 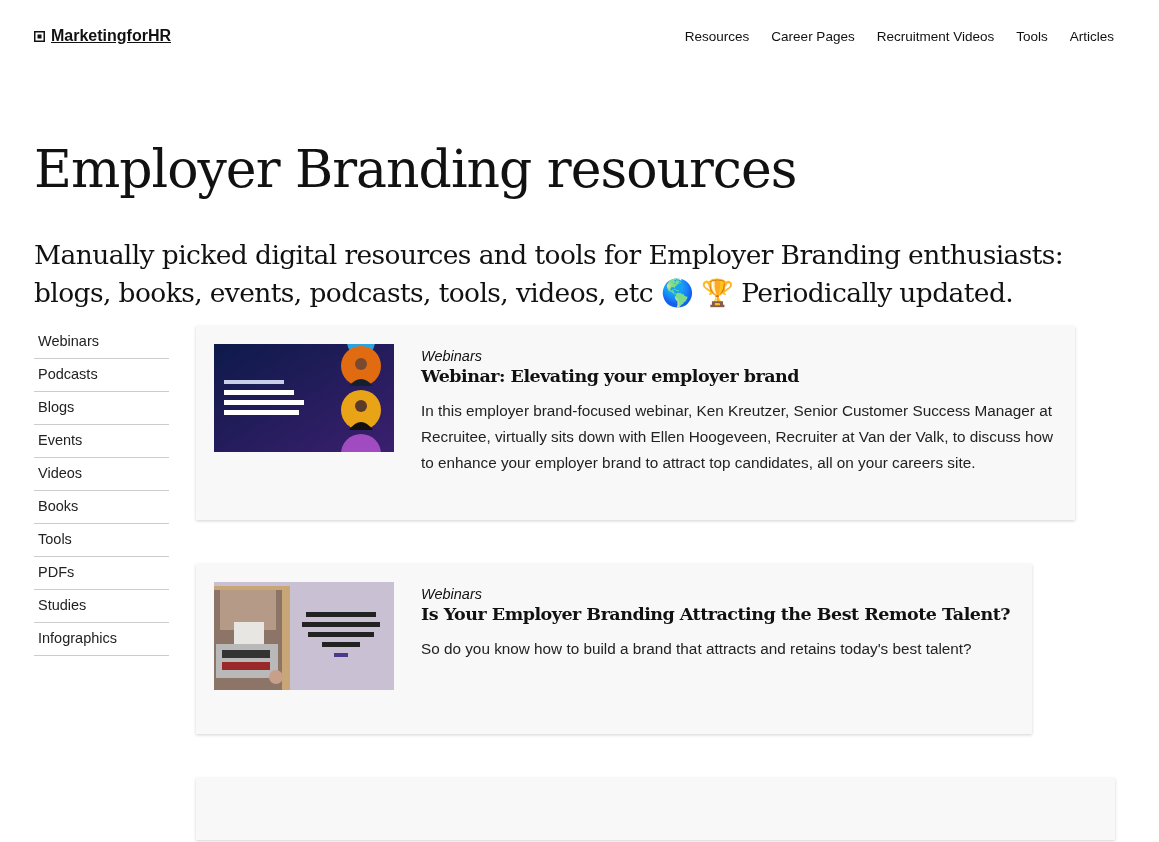 What do you see at coordinates (549, 274) in the screenshot?
I see `page-subtitle: Manually picked digital resources and tools for Employer Branding enthusiasts: blogs, books, events, podcasts, tools, videos, etc 🌎 🏆 Periodically updated.` at bounding box center [549, 274].